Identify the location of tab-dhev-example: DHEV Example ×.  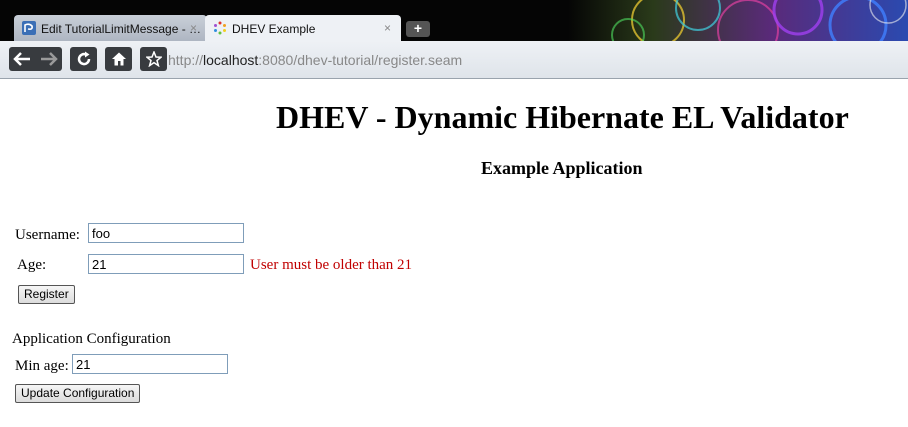
(303, 28).